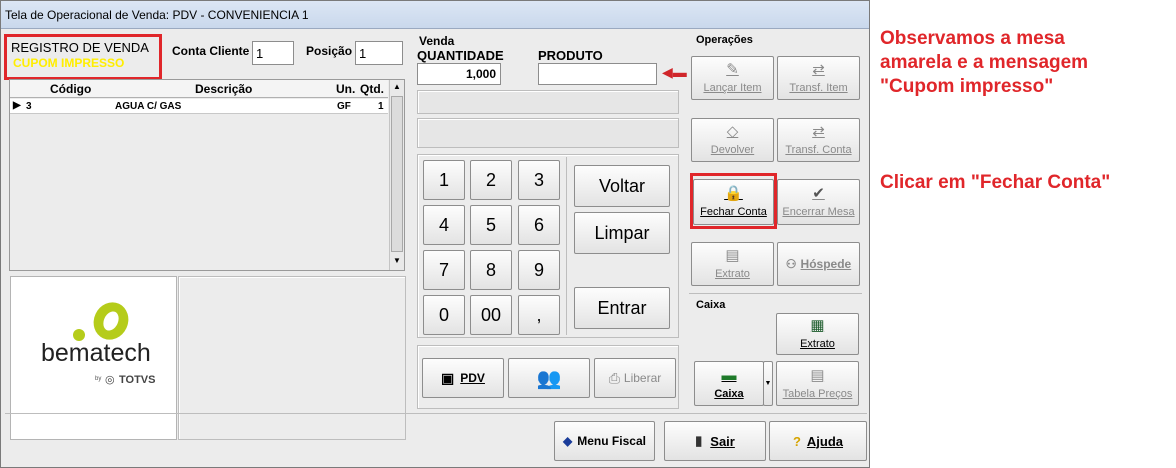 This screenshot has width=1176, height=468. What do you see at coordinates (397, 86) in the screenshot?
I see `scroll-up-icon: ▲` at bounding box center [397, 86].